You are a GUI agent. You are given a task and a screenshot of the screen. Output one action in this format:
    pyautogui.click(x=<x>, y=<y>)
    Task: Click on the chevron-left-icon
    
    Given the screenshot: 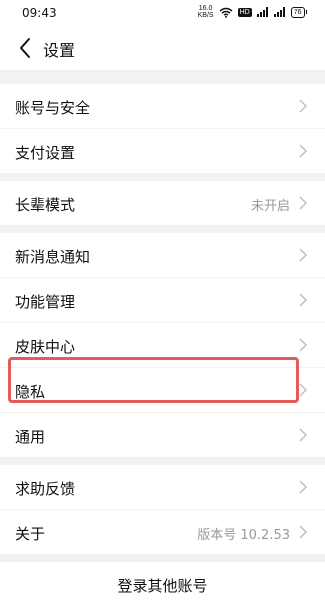 What is the action you would take?
    pyautogui.click(x=26, y=48)
    